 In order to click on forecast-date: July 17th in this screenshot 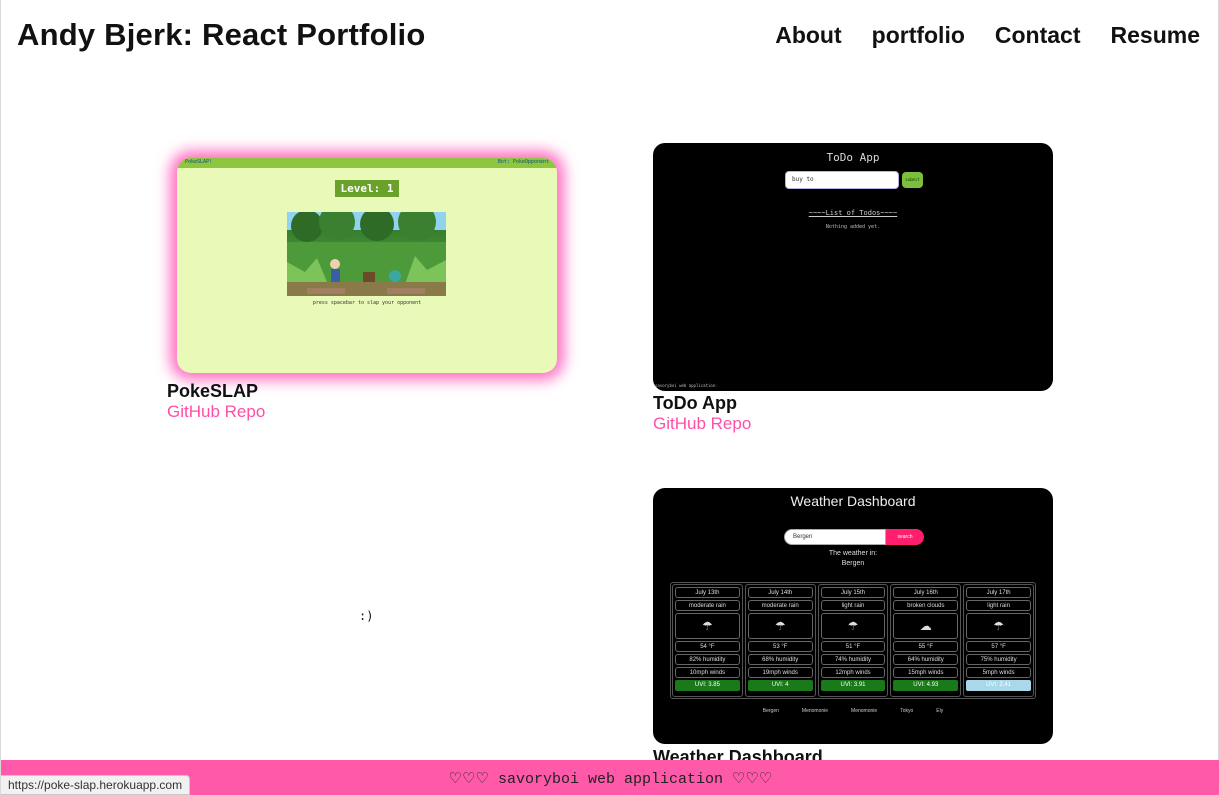, I will do `click(998, 592)`.